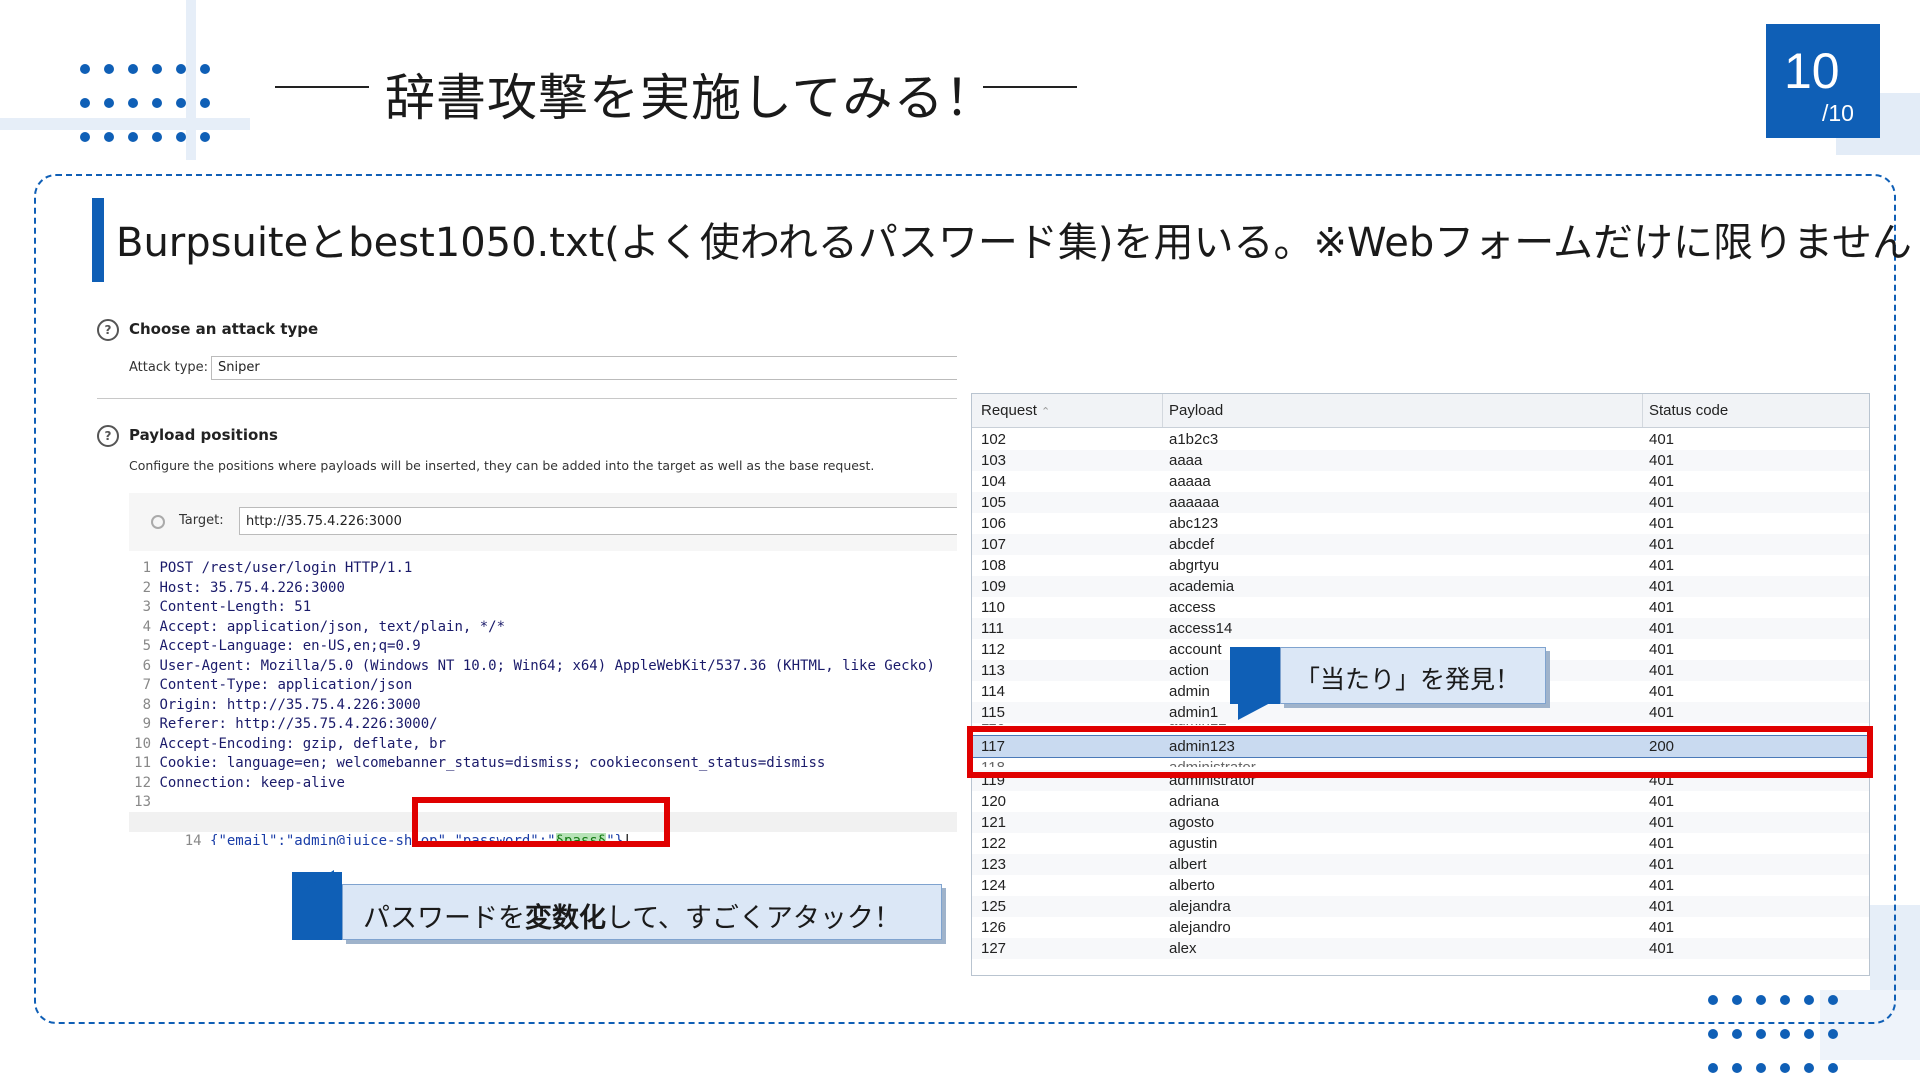 The image size is (1920, 1080). I want to click on line-number: 3, so click(146, 607).